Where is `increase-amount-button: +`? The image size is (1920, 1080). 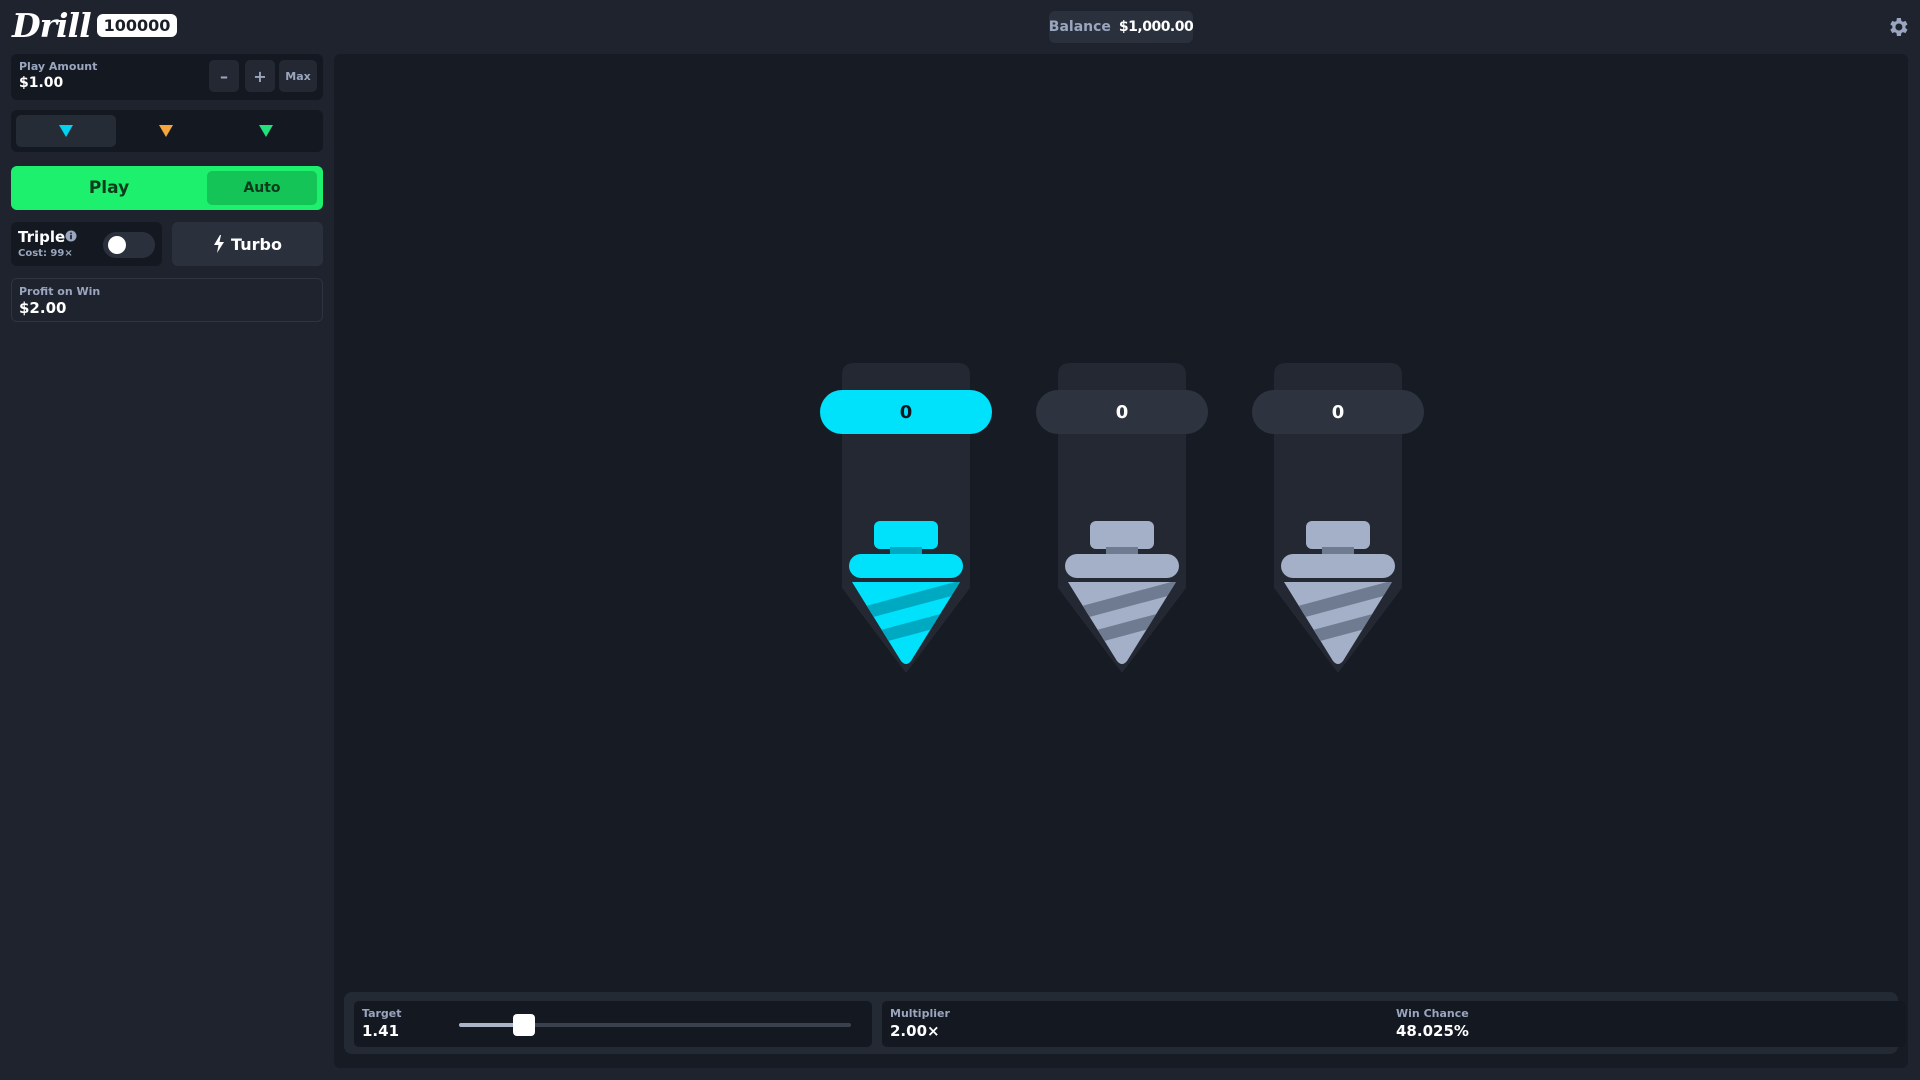 increase-amount-button: + is located at coordinates (260, 76).